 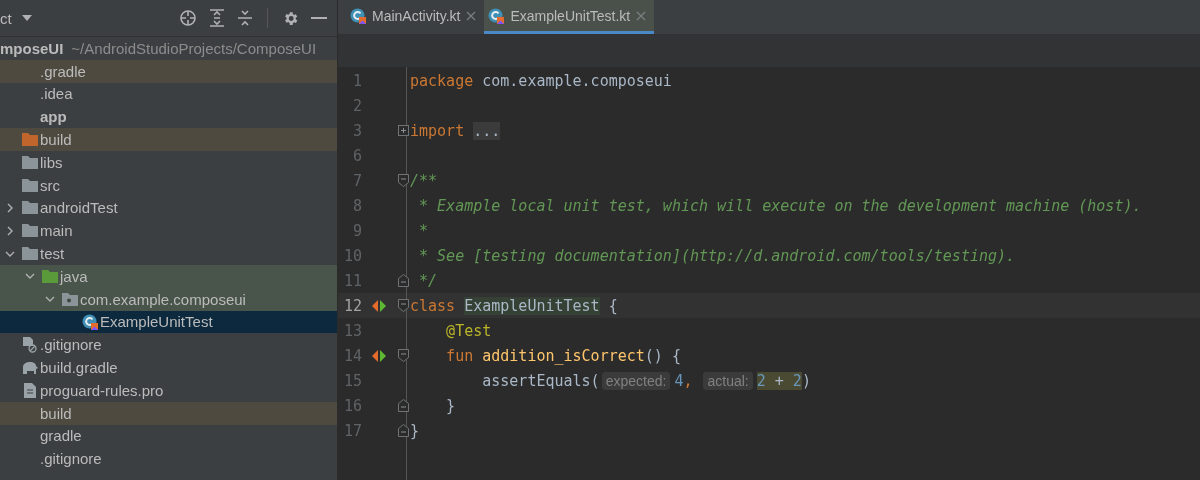 I want to click on line-number: 8, so click(x=356, y=205).